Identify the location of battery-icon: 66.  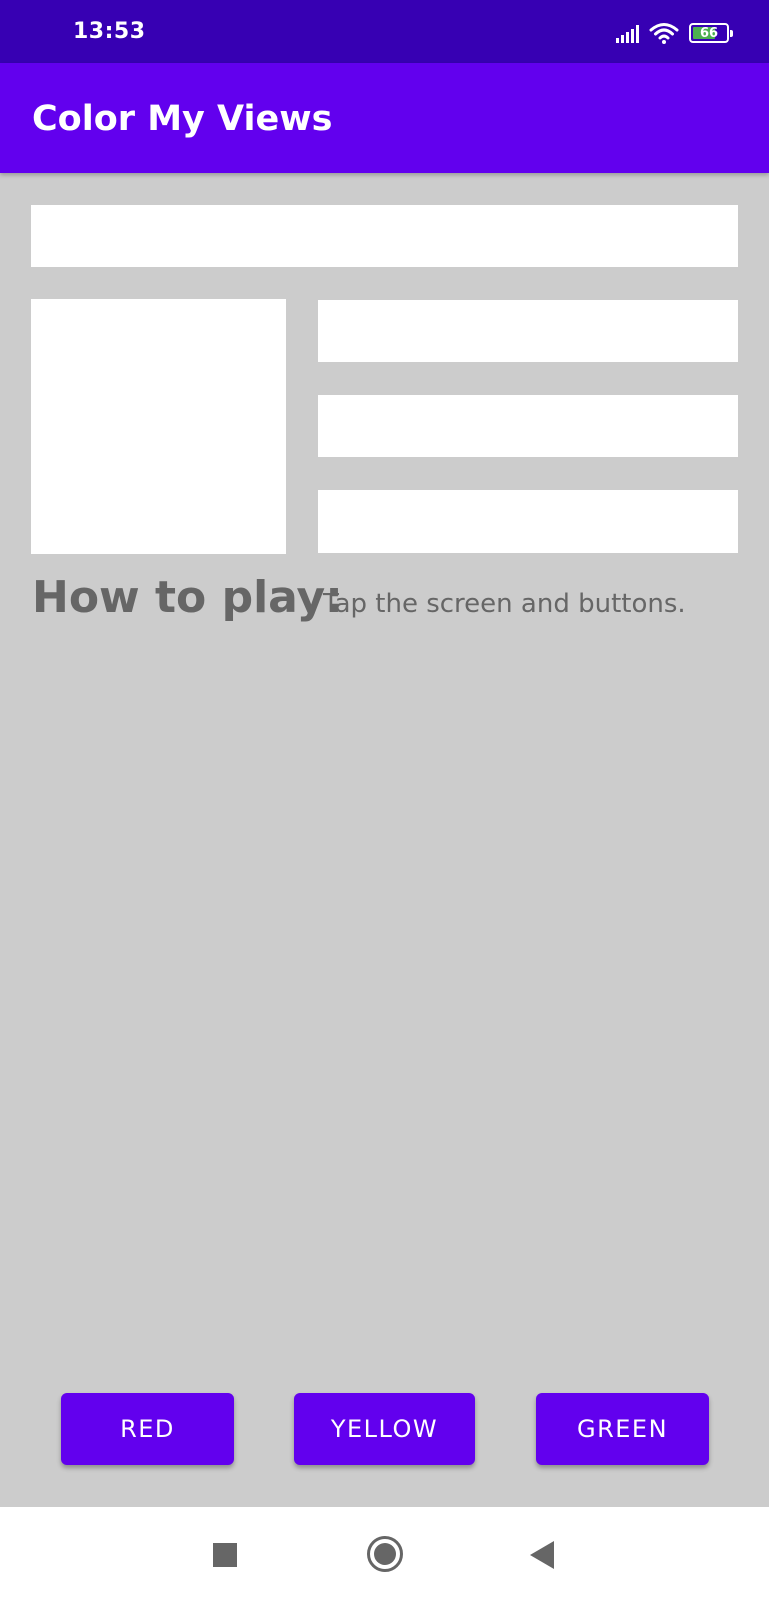
(711, 33).